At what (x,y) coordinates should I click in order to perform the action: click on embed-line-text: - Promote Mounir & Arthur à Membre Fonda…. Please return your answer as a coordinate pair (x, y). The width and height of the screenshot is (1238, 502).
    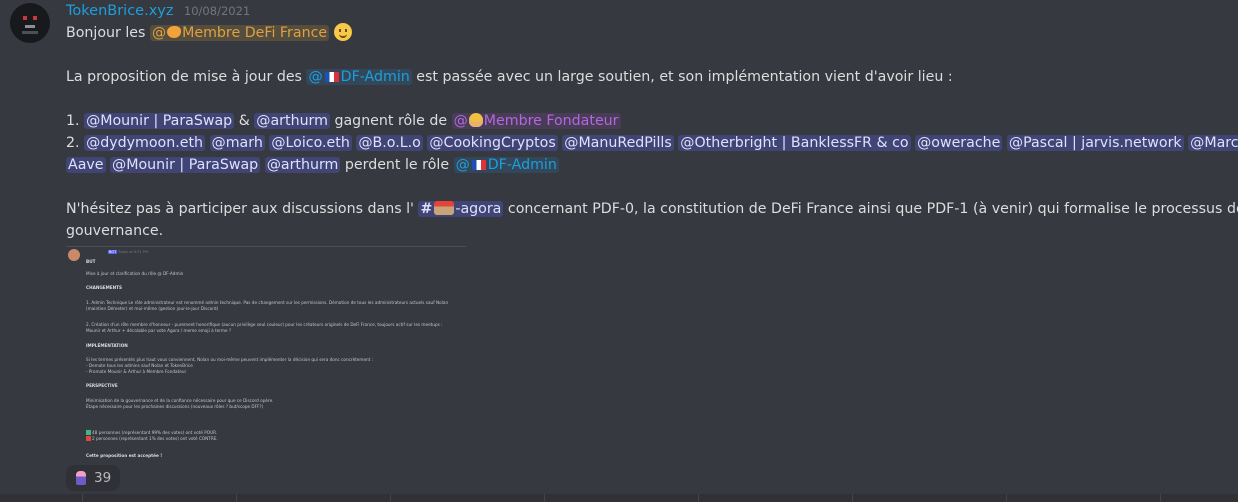
    Looking at the image, I should click on (136, 371).